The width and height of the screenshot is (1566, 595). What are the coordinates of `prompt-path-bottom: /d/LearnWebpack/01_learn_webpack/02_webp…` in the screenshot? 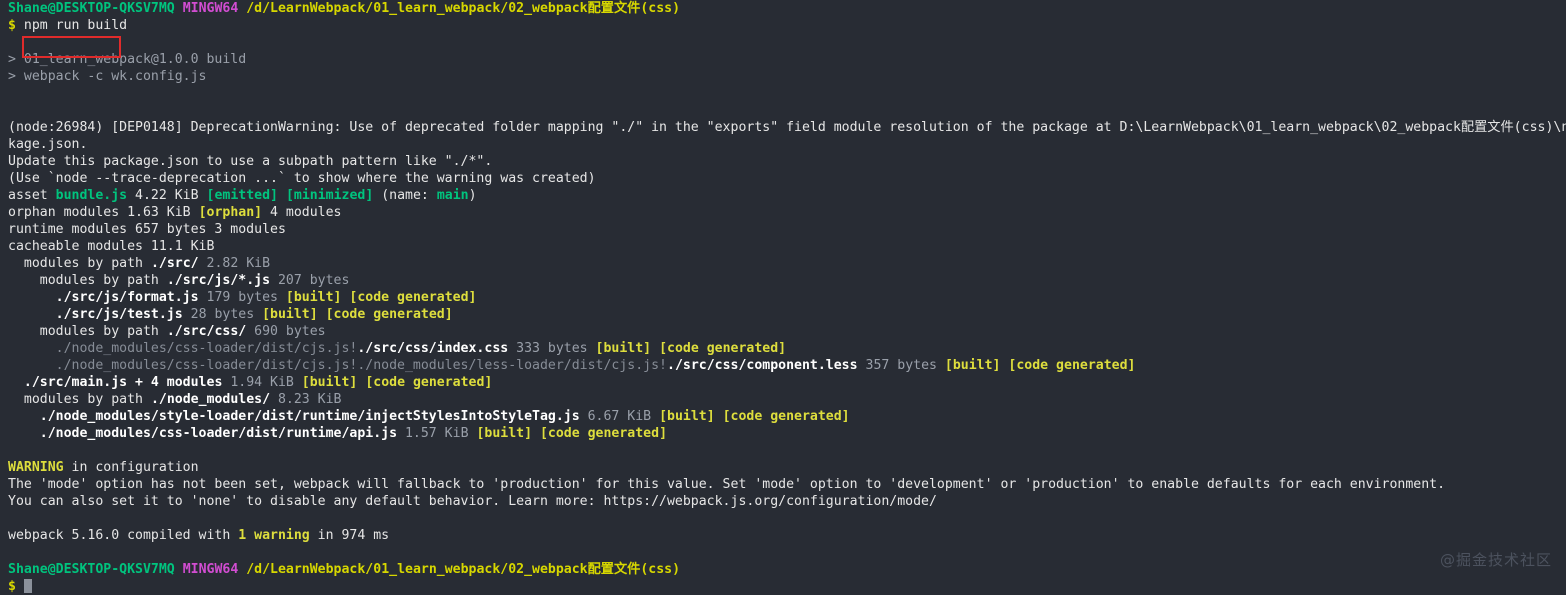 It's located at (463, 569).